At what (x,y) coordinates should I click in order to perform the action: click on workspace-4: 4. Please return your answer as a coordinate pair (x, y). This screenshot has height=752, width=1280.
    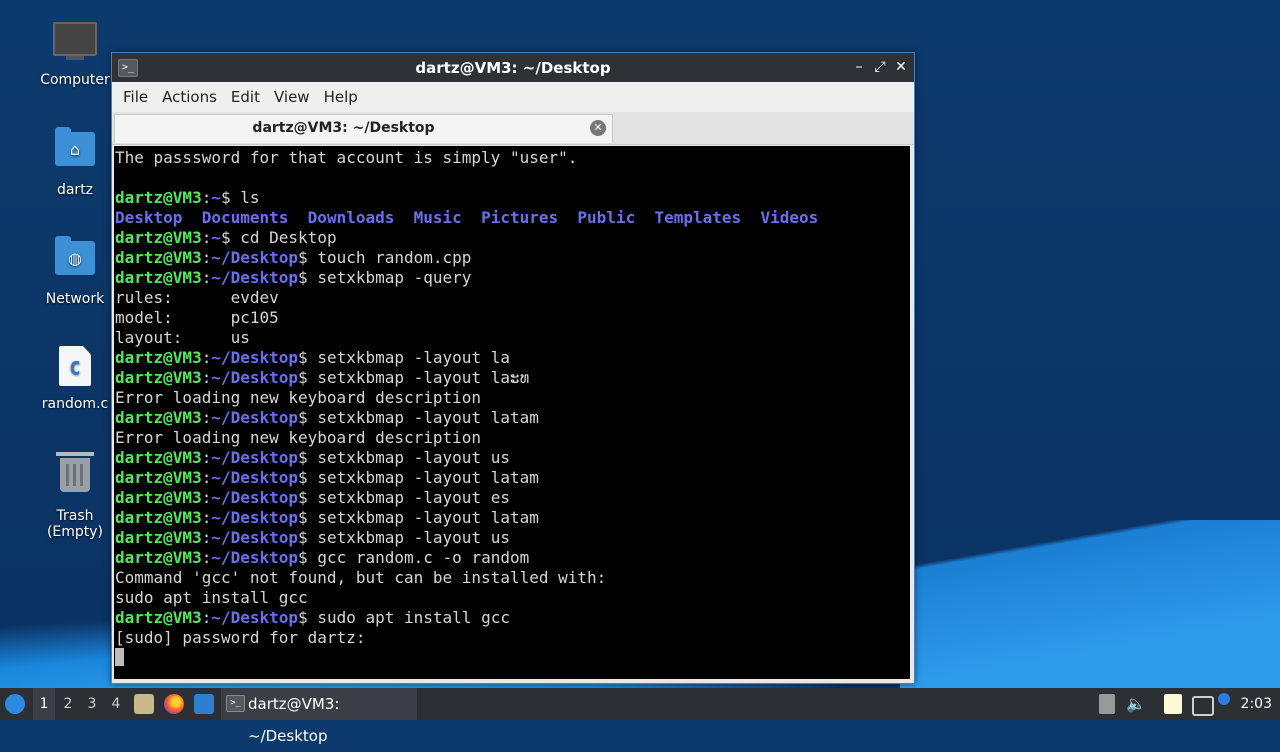
    Looking at the image, I should click on (116, 704).